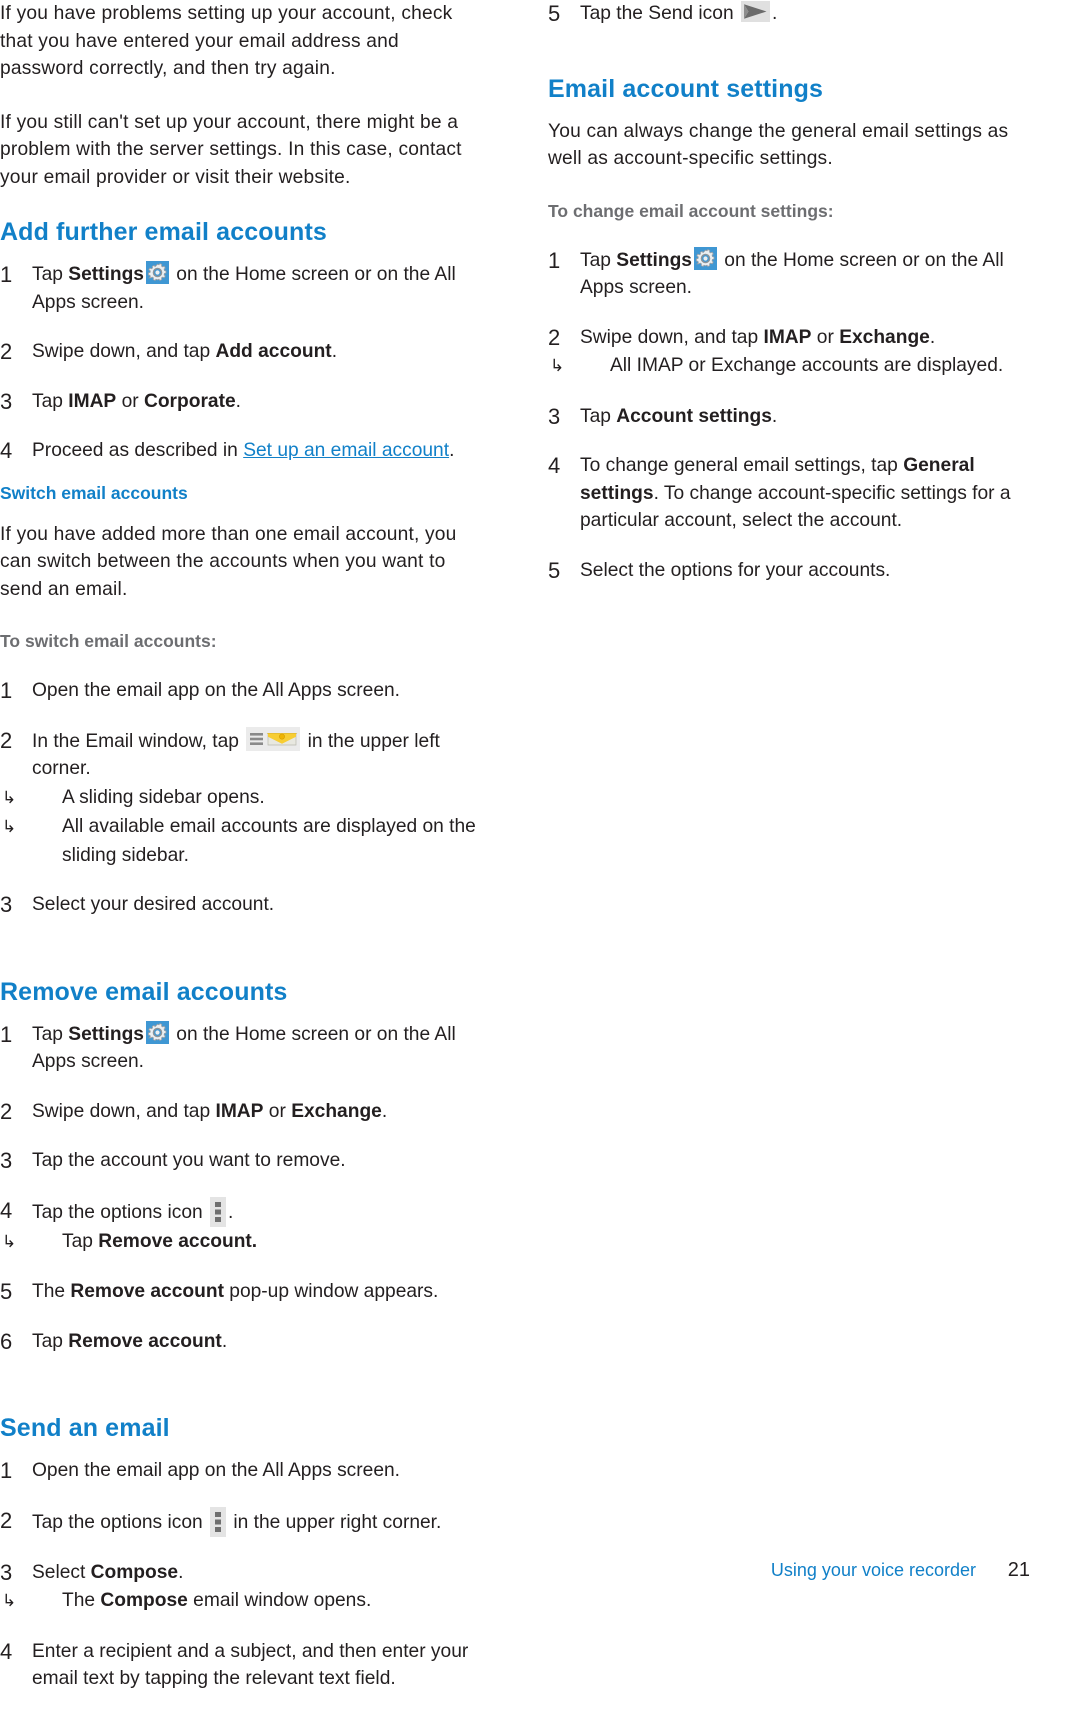  I want to click on step-text: Select the options for your accounts., so click(735, 570).